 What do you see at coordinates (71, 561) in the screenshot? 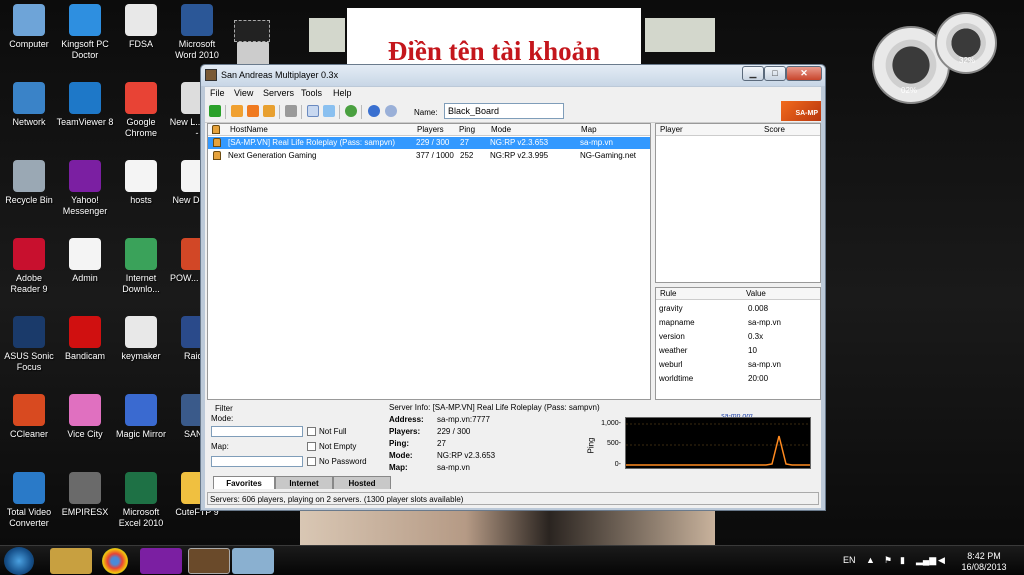
I see `explorer-taskbar-icon` at bounding box center [71, 561].